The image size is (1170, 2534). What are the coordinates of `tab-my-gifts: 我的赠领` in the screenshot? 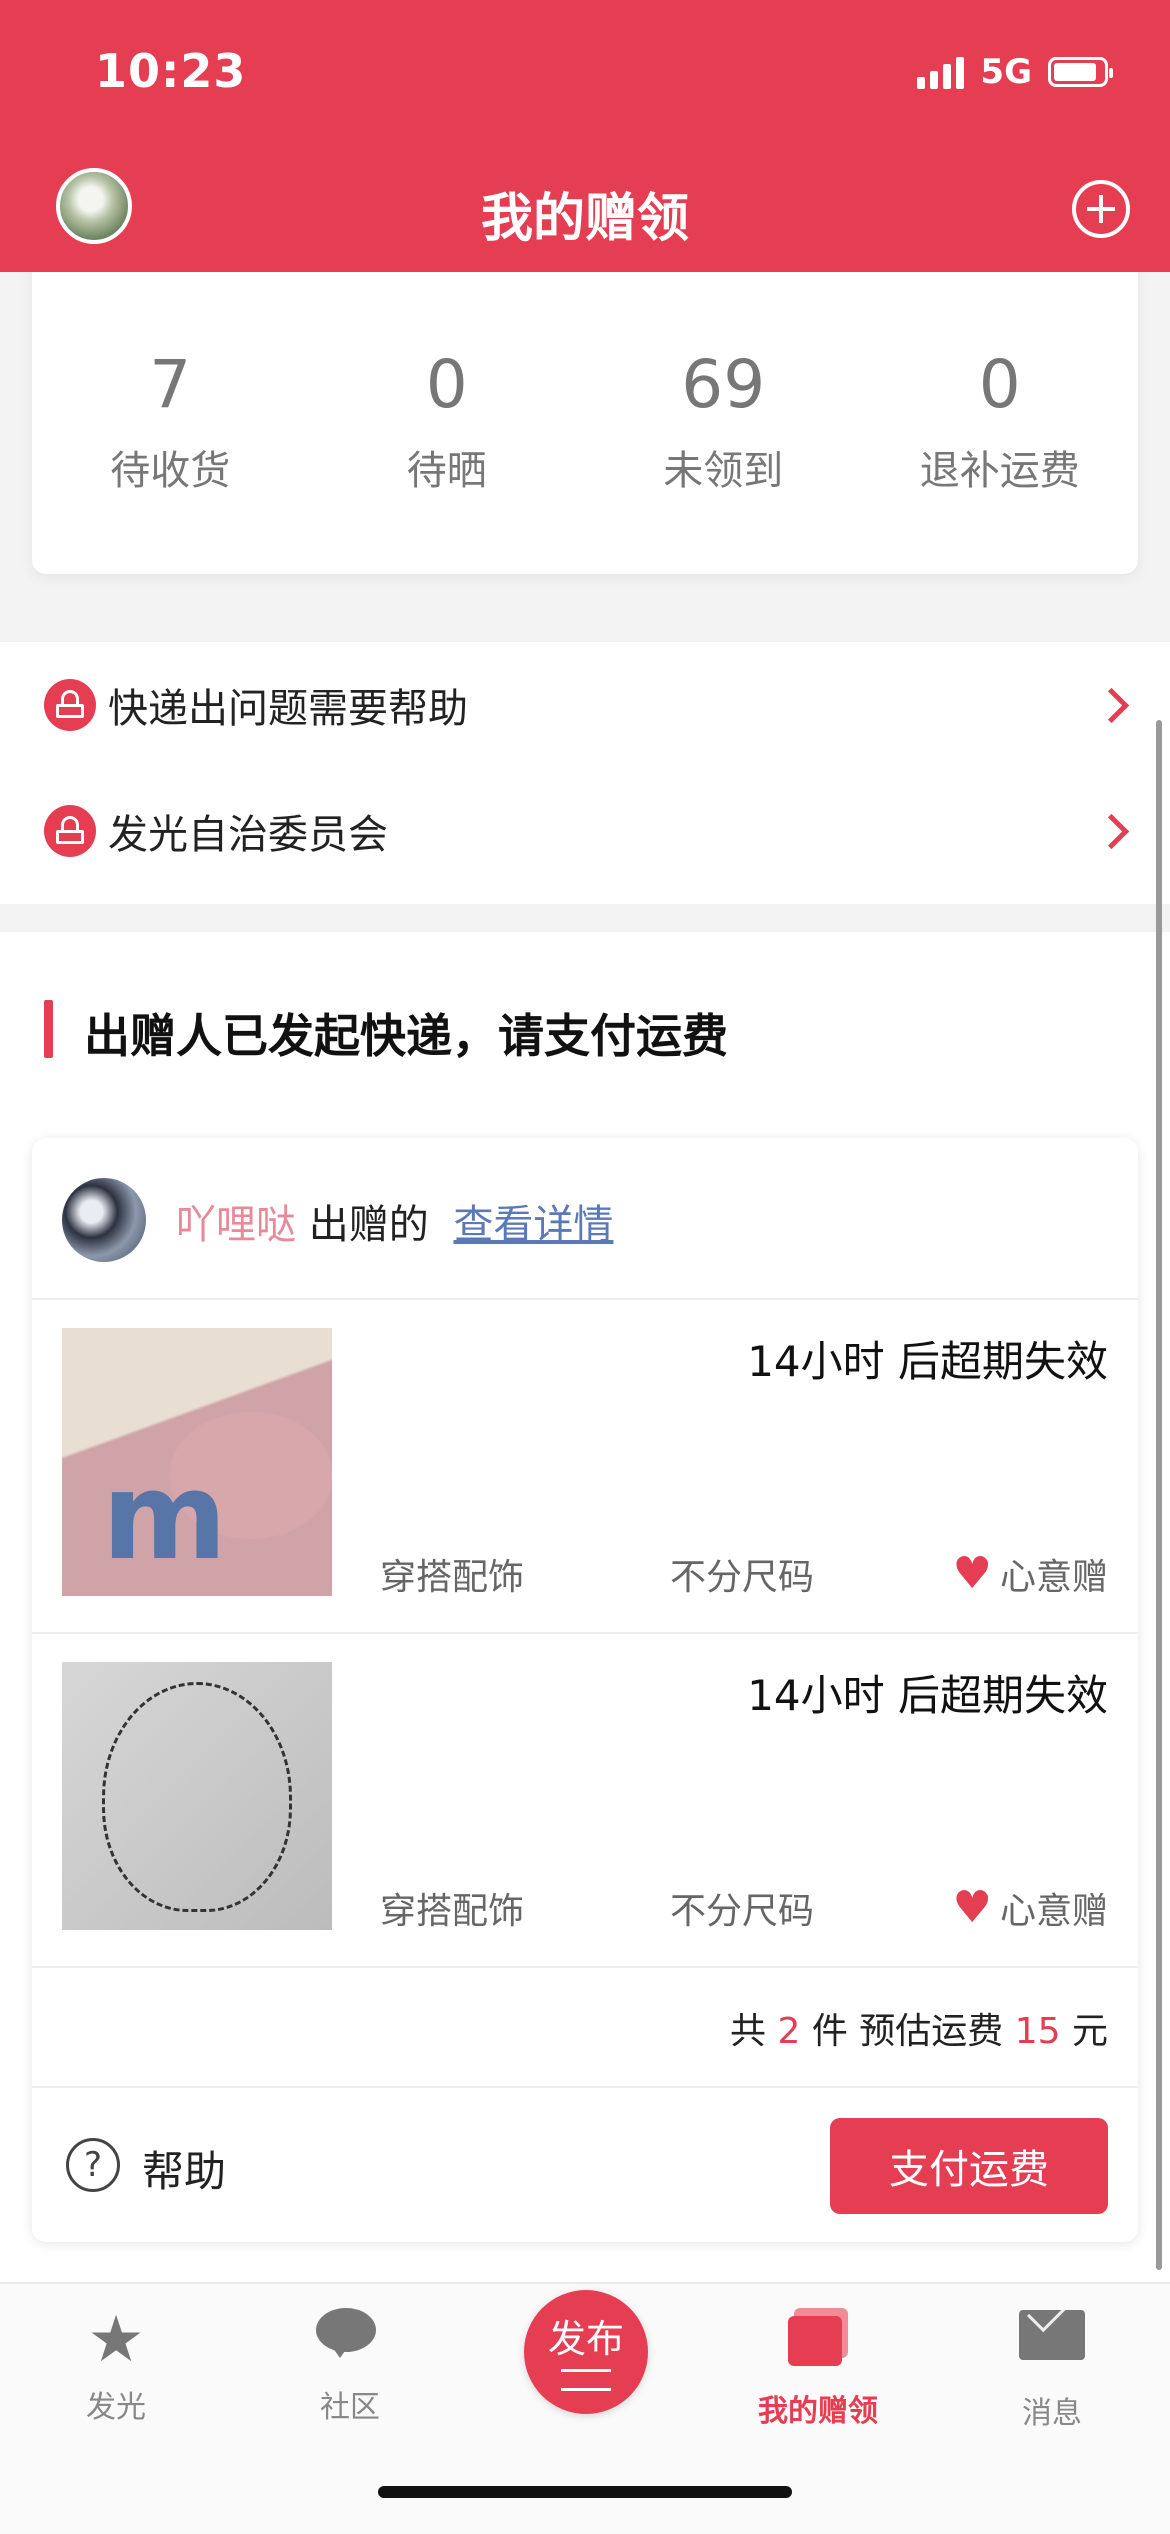 It's located at (818, 2367).